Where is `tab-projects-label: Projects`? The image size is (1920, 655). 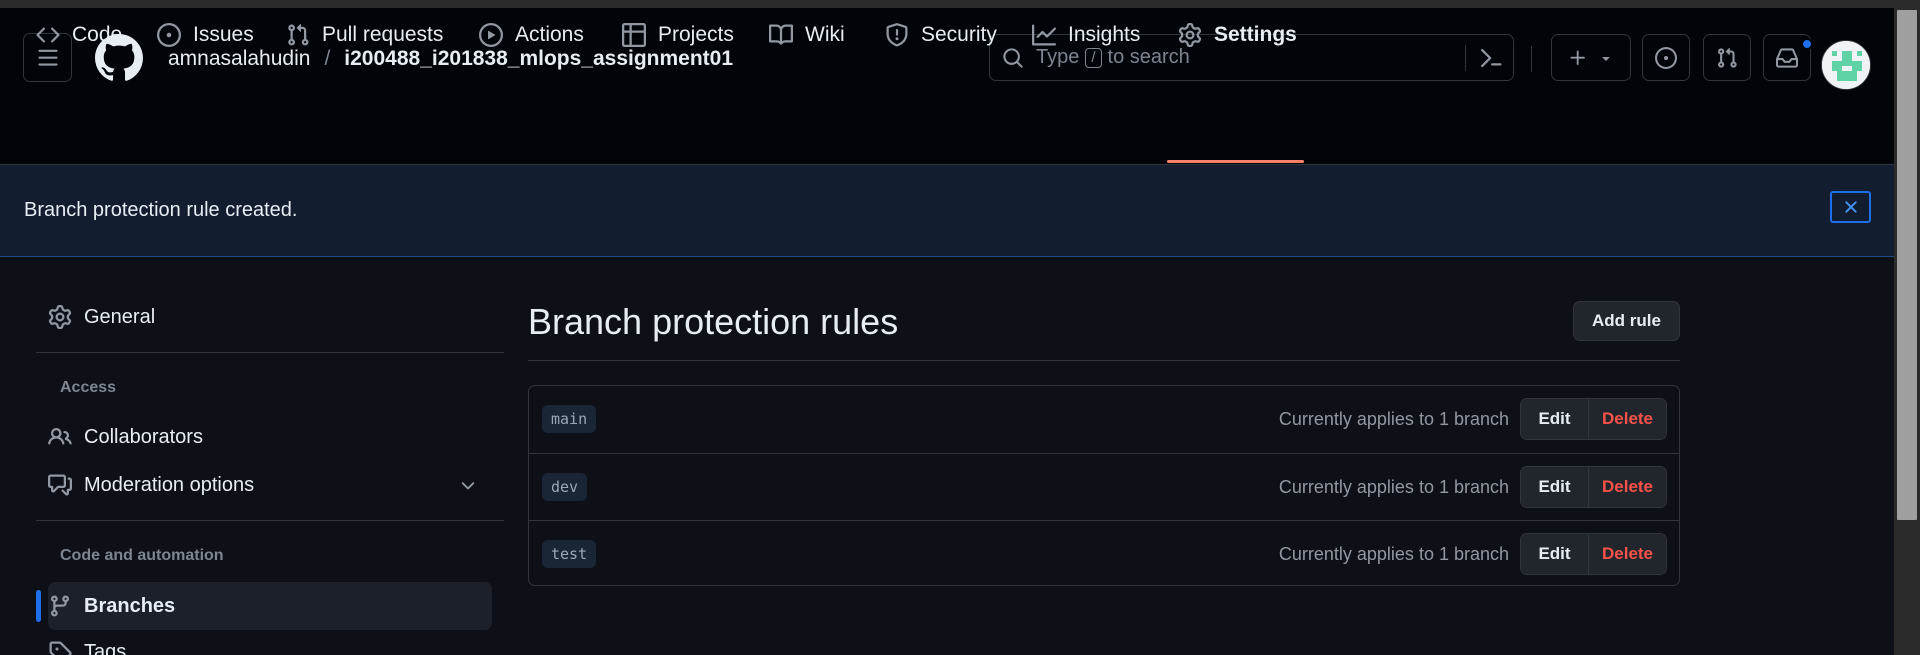 tab-projects-label: Projects is located at coordinates (696, 34).